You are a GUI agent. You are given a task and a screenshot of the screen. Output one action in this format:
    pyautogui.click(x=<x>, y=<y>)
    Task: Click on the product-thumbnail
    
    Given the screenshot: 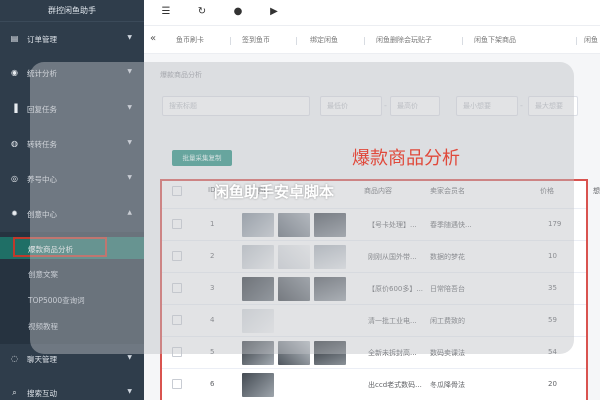 What is the action you would take?
    pyautogui.click(x=258, y=385)
    